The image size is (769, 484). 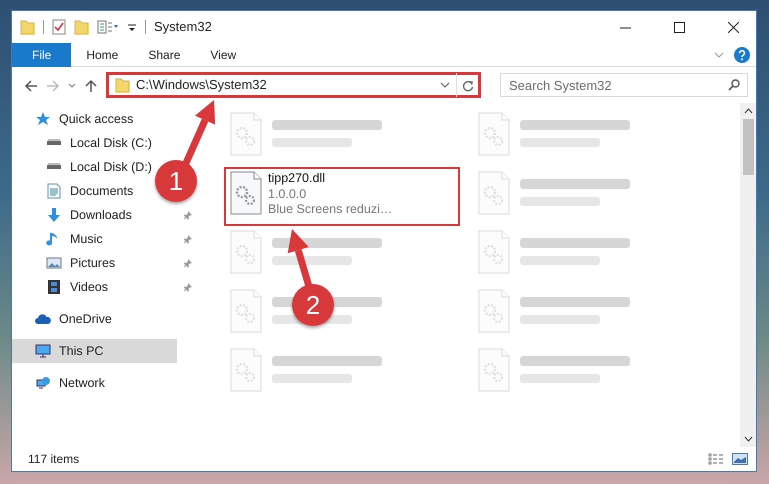 What do you see at coordinates (81, 27) in the screenshot?
I see `new-folder-icon` at bounding box center [81, 27].